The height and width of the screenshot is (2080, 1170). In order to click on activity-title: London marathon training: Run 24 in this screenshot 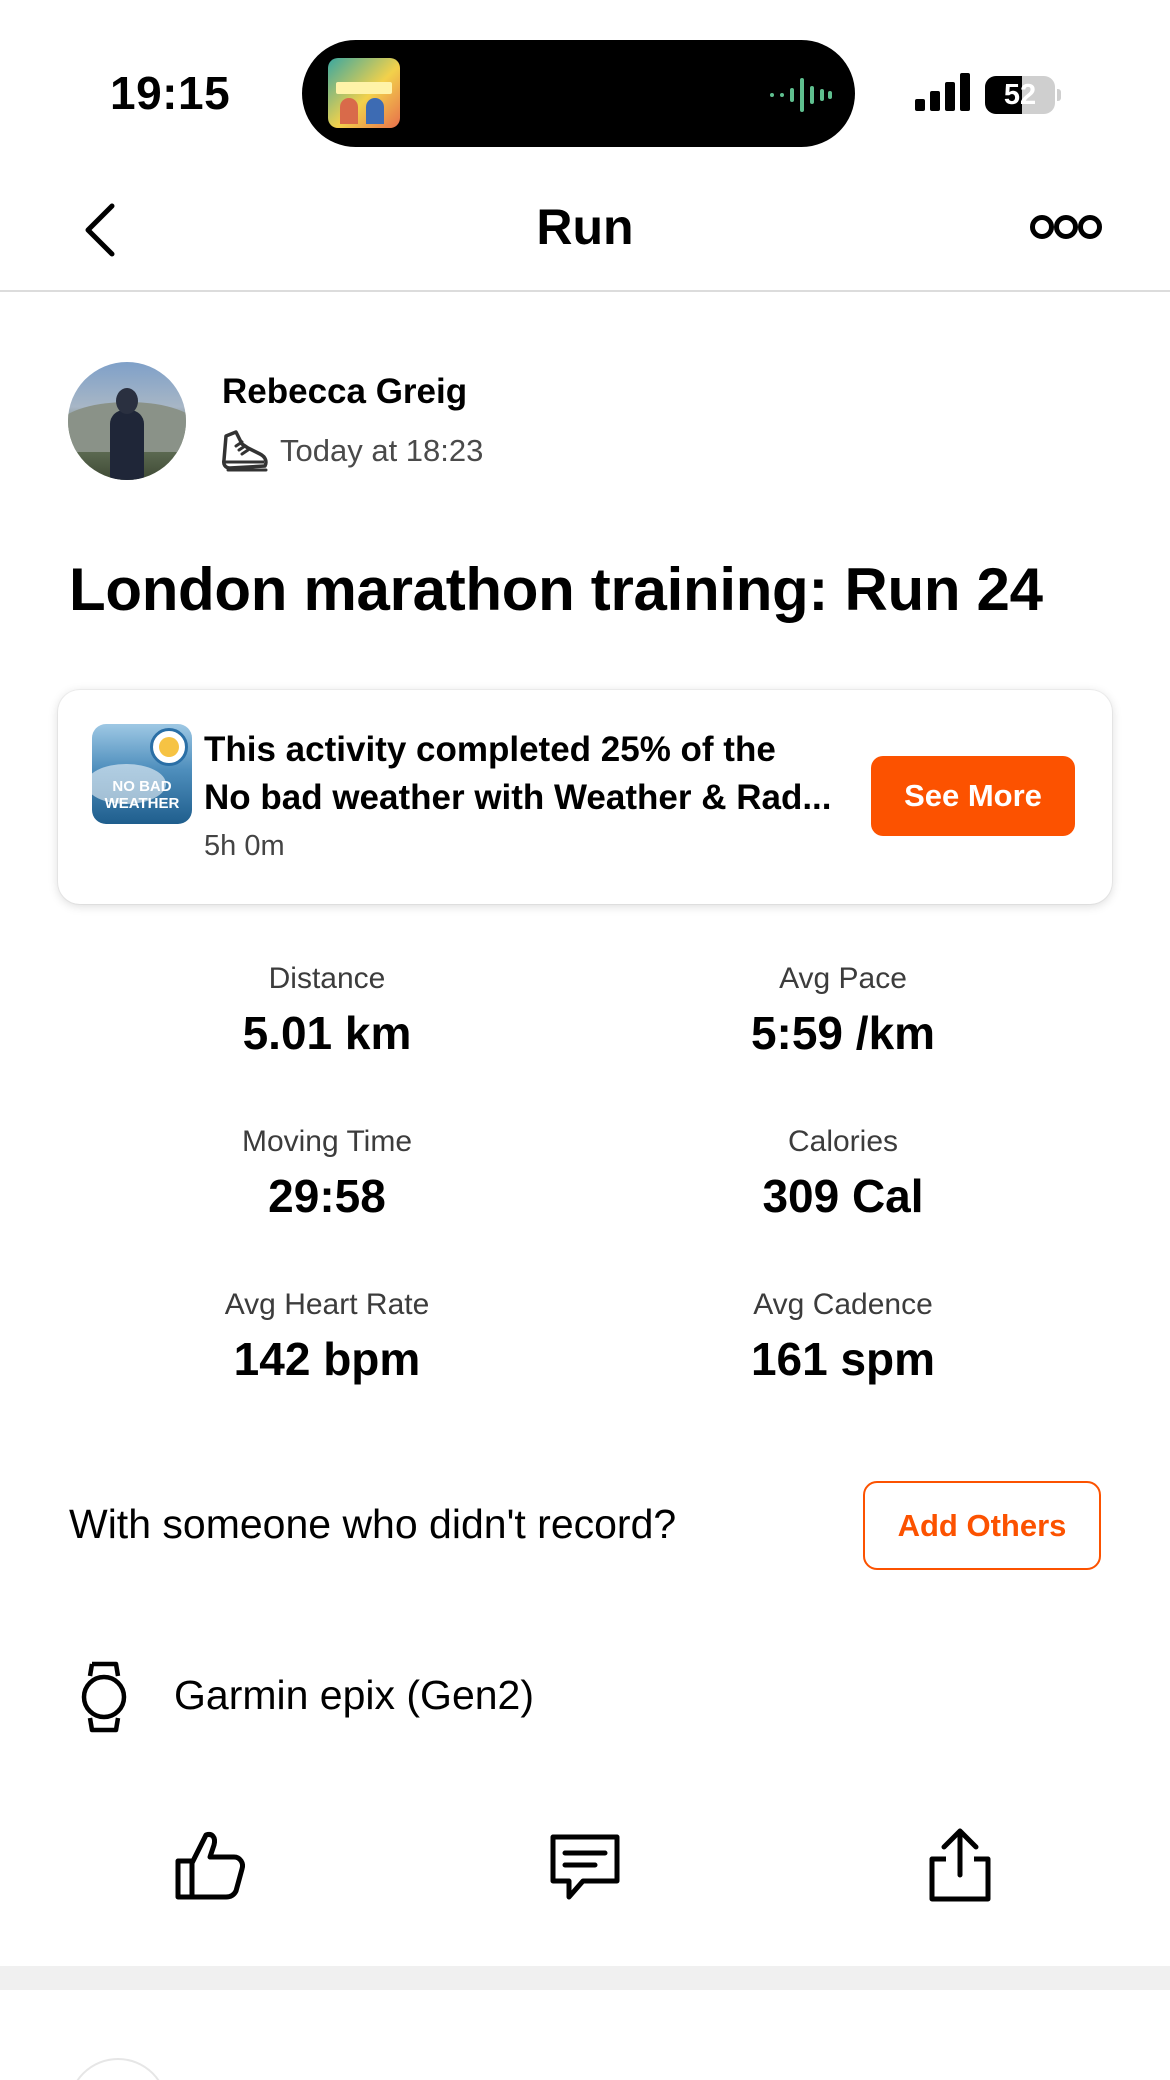, I will do `click(556, 589)`.